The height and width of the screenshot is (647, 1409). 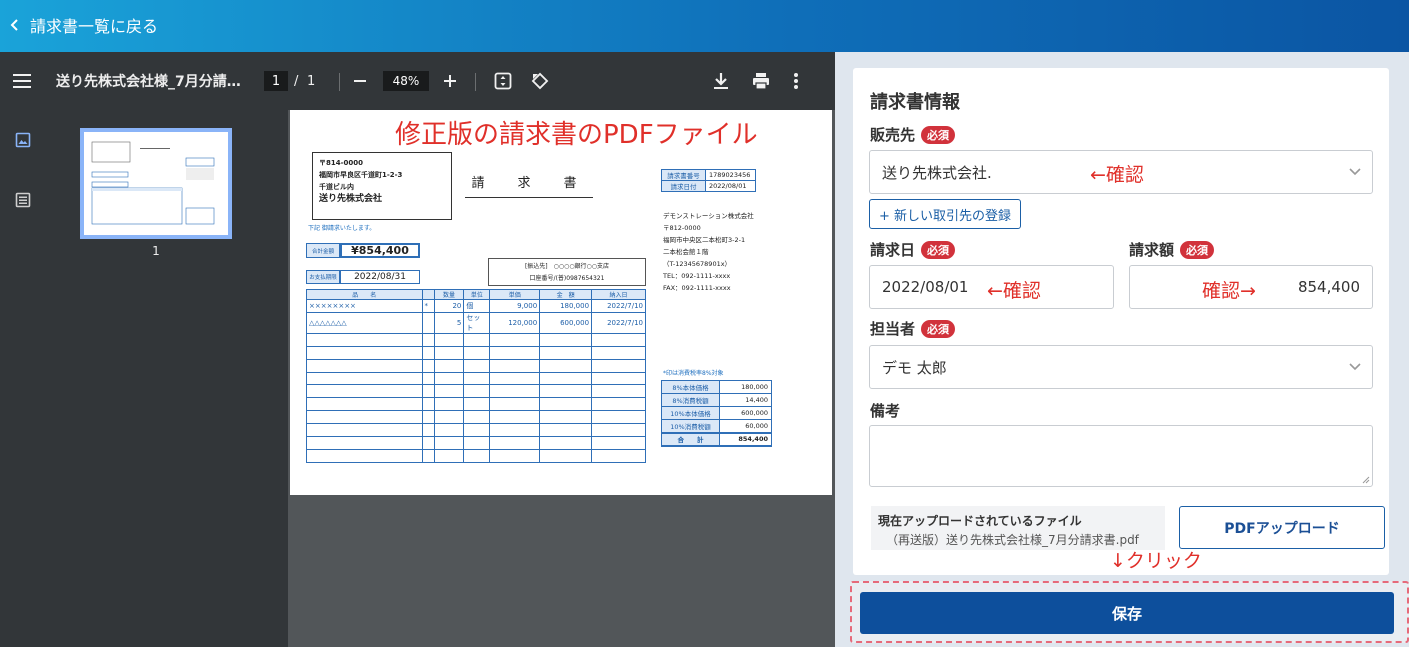 What do you see at coordinates (406, 81) in the screenshot?
I see `zoom-input: 48%` at bounding box center [406, 81].